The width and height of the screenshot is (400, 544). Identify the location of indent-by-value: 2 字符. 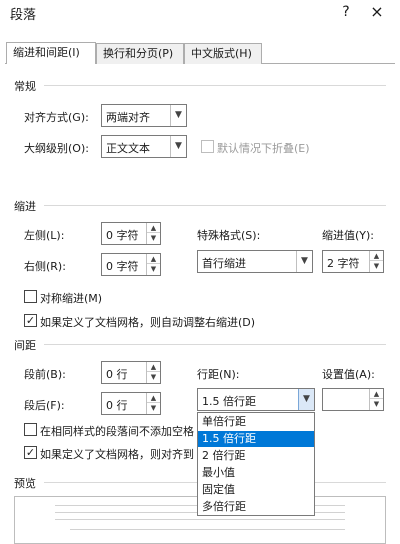
(343, 263).